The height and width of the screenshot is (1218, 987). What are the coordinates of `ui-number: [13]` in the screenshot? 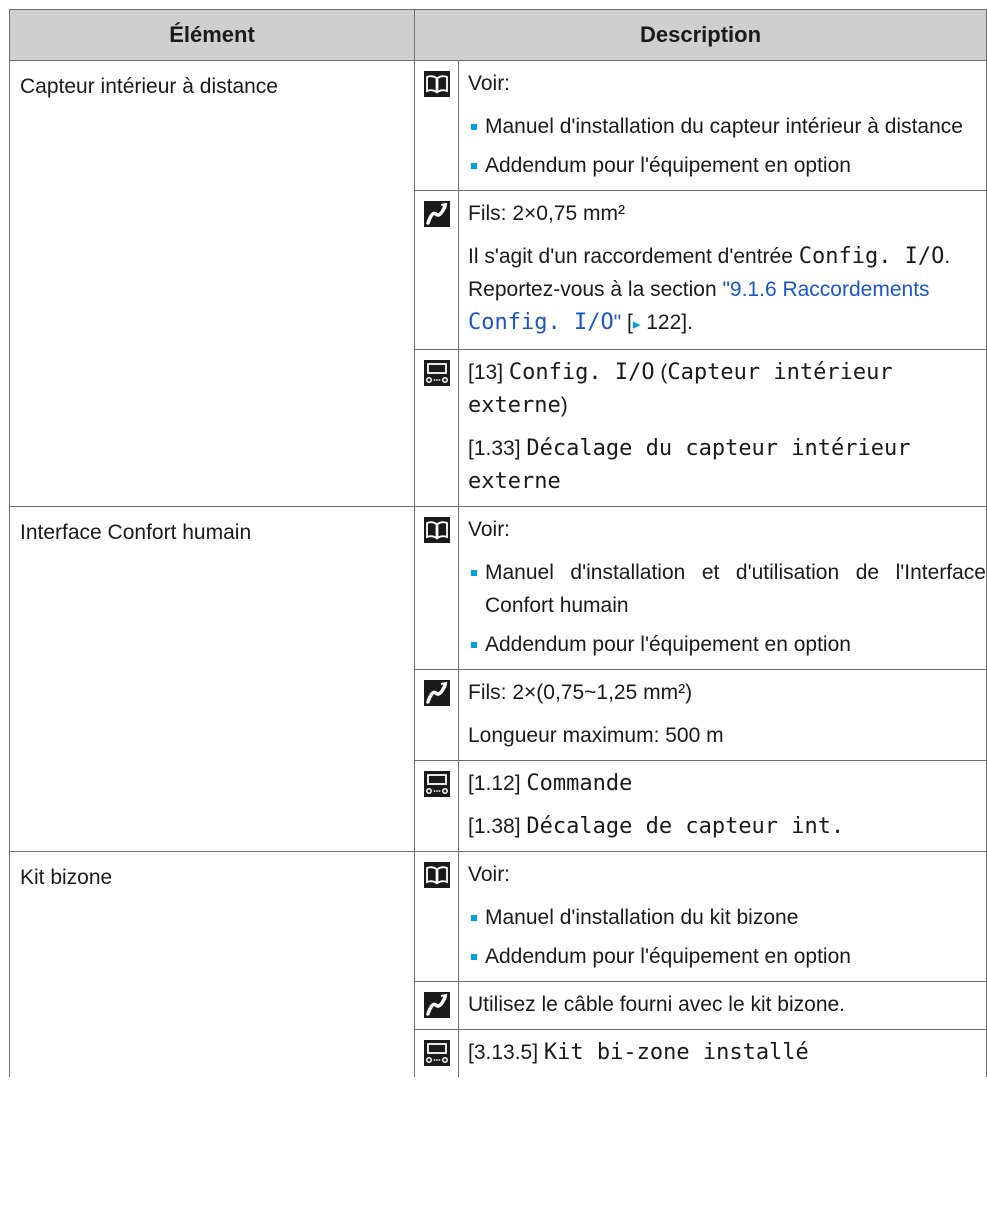 It's located at (488, 372).